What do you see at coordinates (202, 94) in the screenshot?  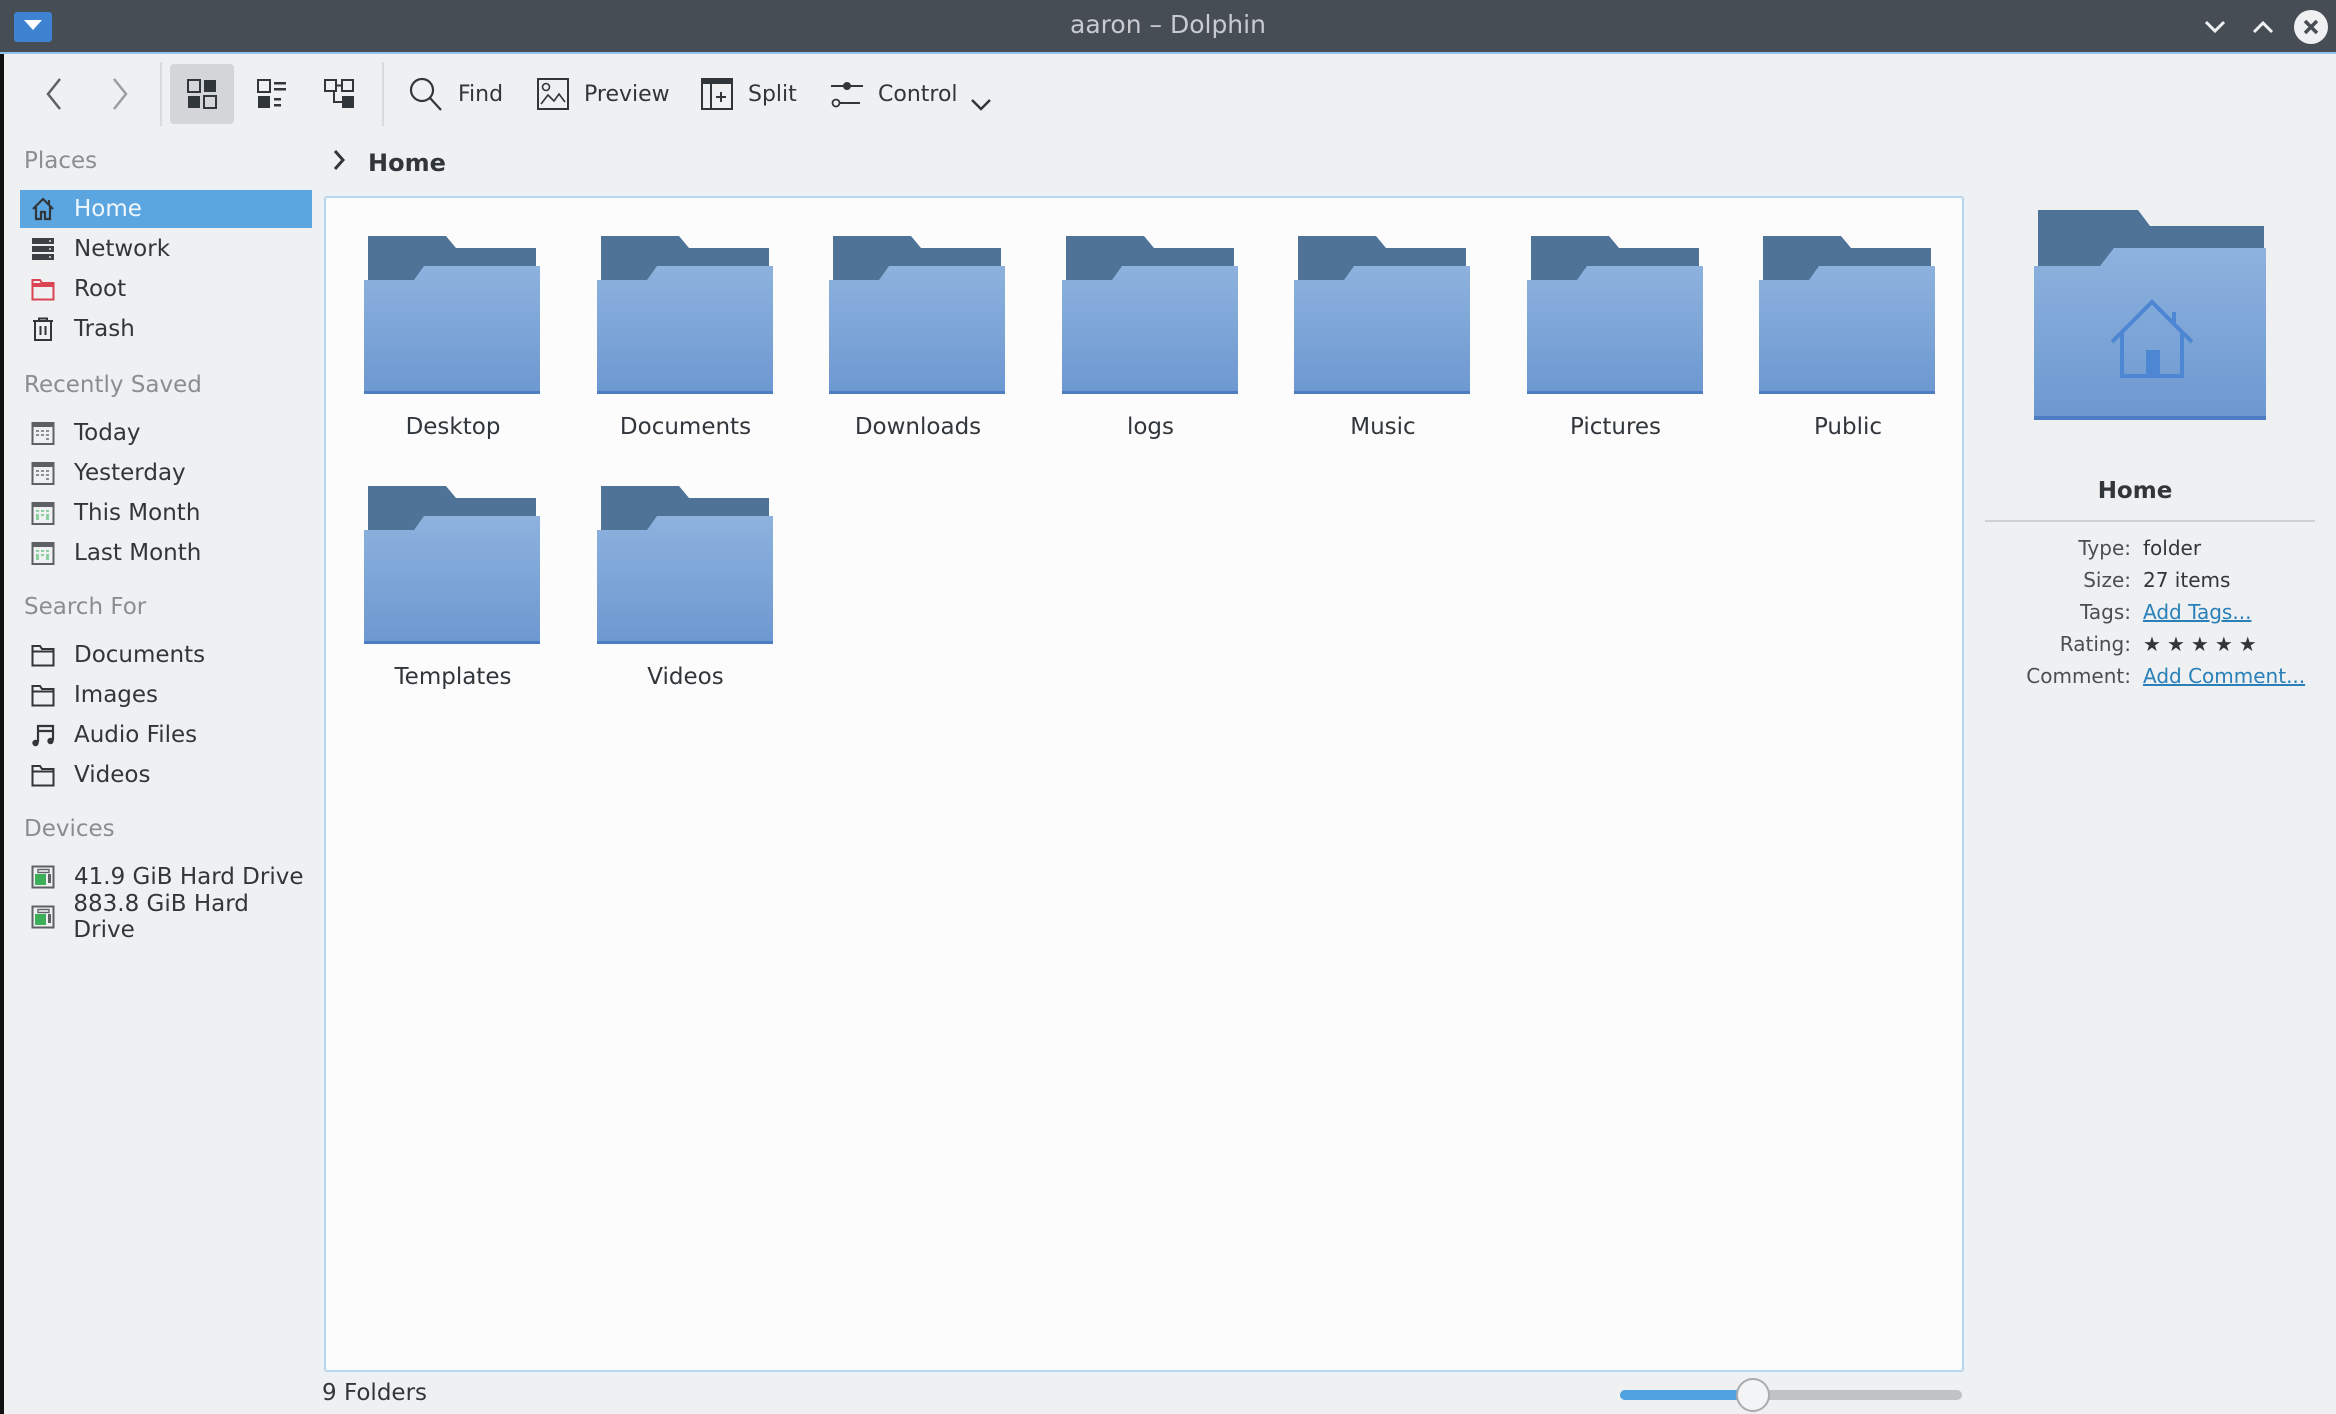 I see `icons-view-button` at bounding box center [202, 94].